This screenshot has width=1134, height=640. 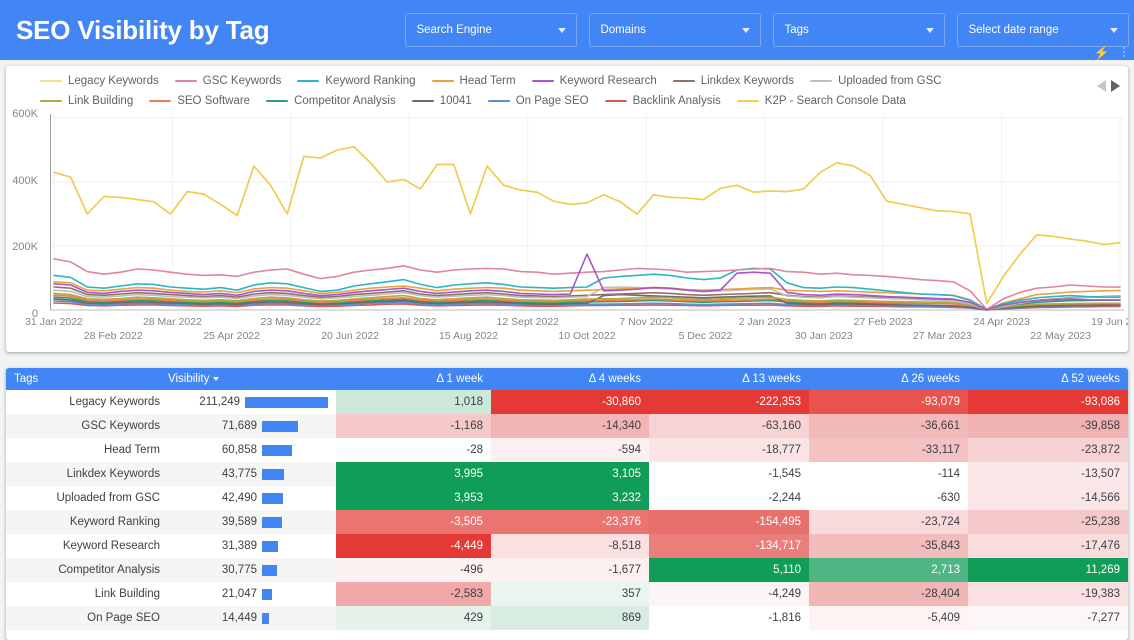 What do you see at coordinates (239, 498) in the screenshot?
I see `visibility-value: 42,490` at bounding box center [239, 498].